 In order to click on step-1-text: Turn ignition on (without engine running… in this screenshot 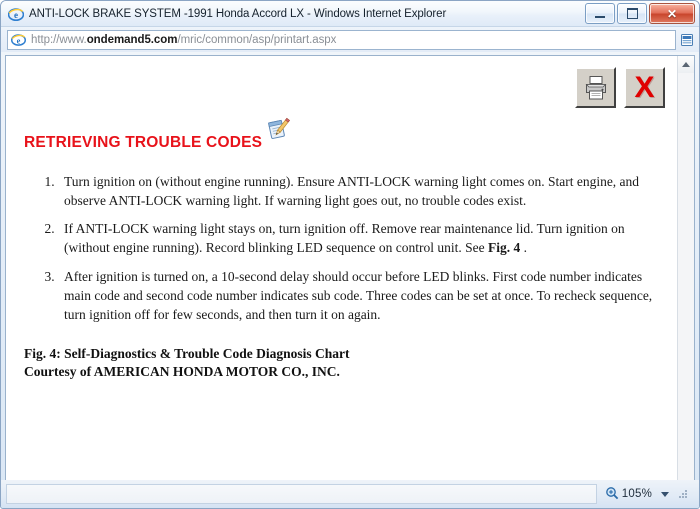, I will do `click(352, 191)`.